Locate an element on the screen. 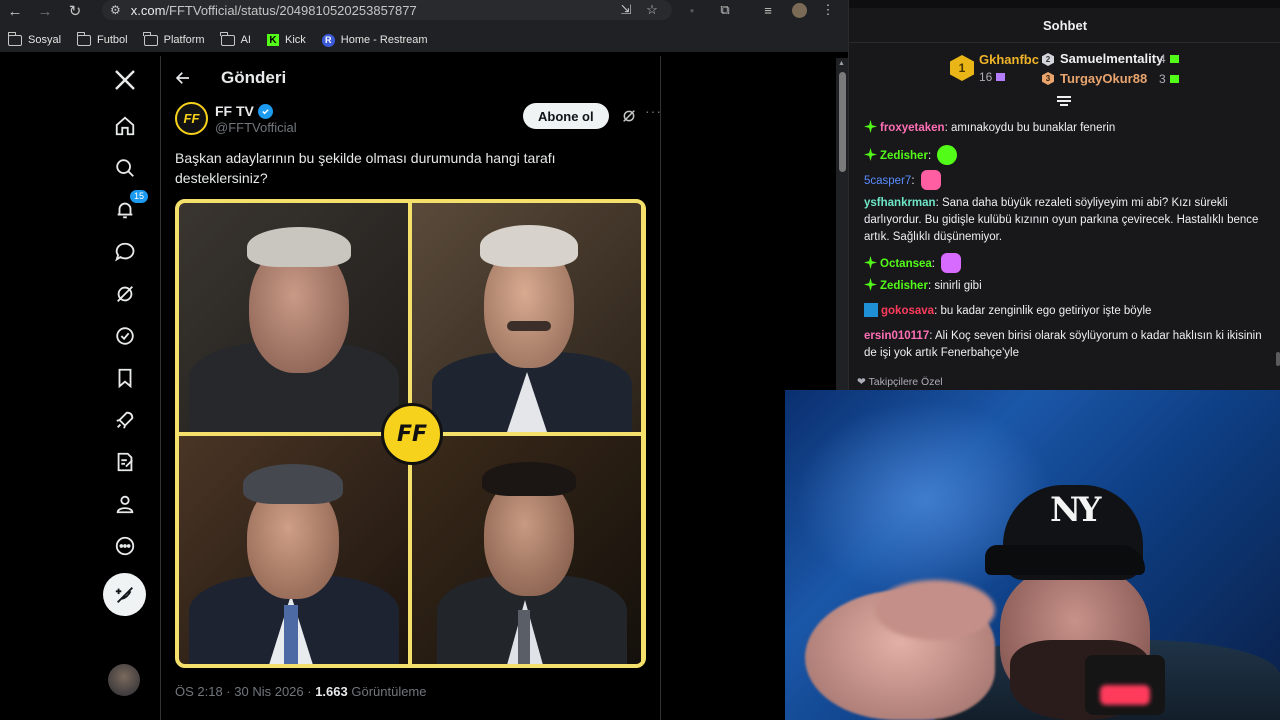 This screenshot has width=1280, height=720. pink-emote-icon is located at coordinates (930, 180).